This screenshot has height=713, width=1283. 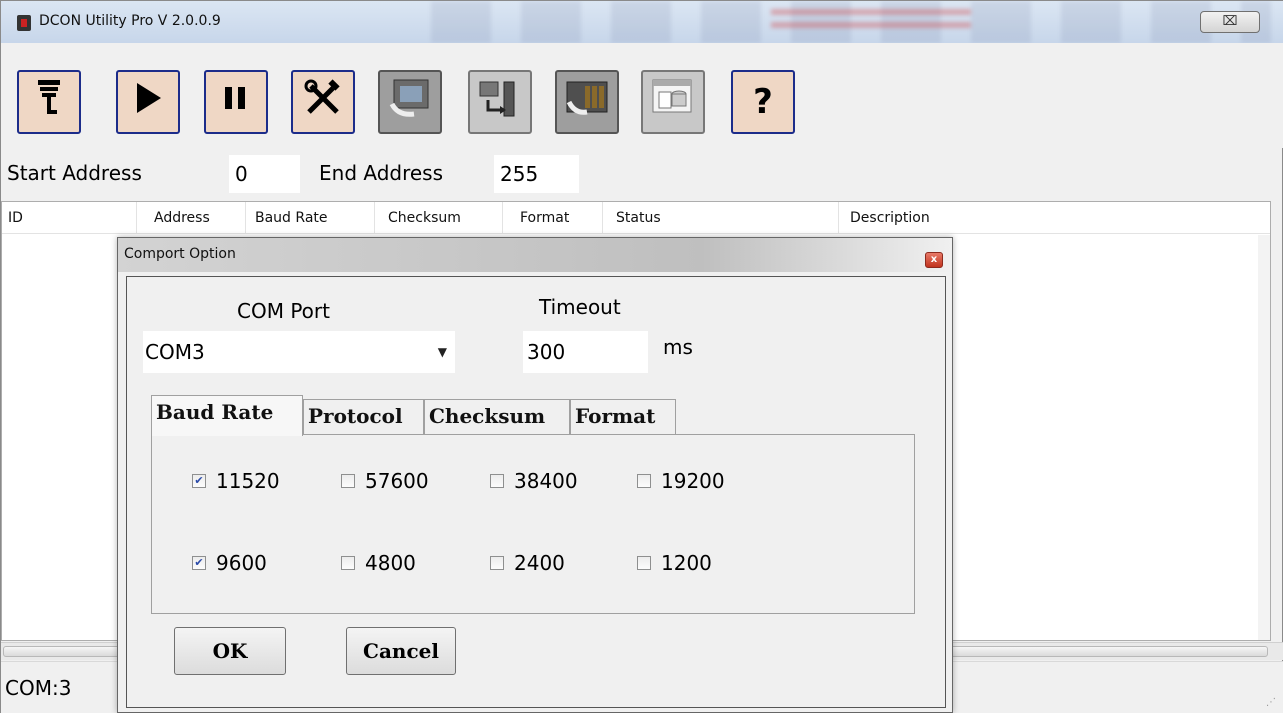 I want to click on baud-label: 2400, so click(x=539, y=563).